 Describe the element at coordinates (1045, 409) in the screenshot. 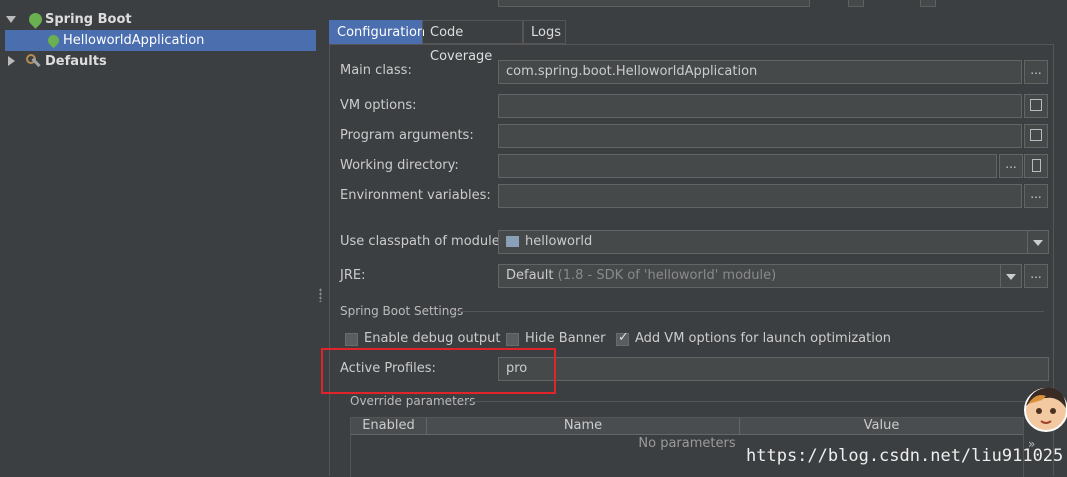

I see `watermark-avatar-icon` at that location.